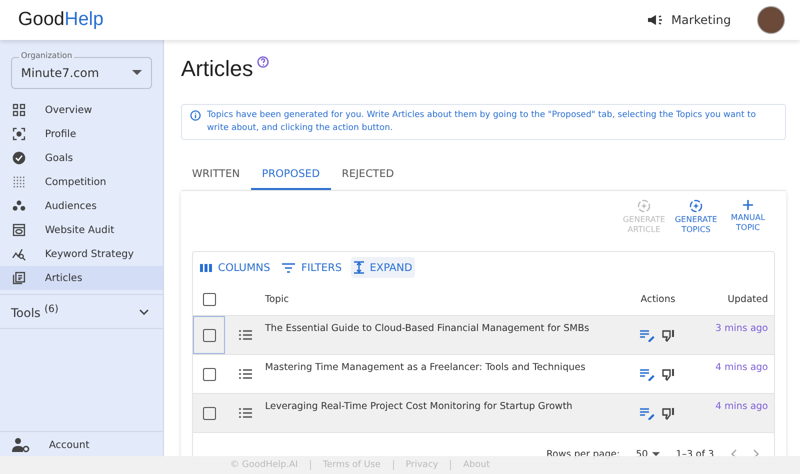 Image resolution: width=800 pixels, height=474 pixels. Describe the element at coordinates (734, 299) in the screenshot. I see `column-header: Updated` at that location.